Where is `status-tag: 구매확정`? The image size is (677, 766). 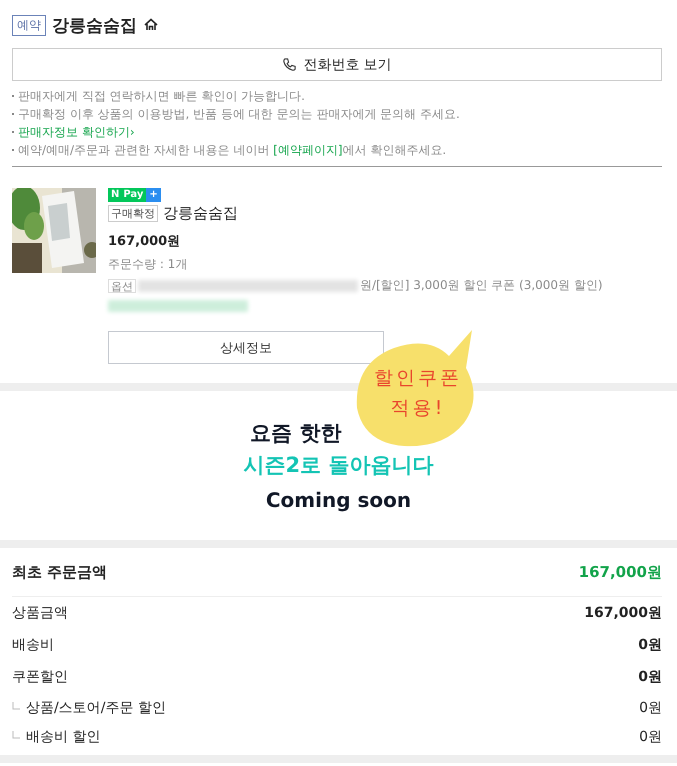
status-tag: 구매확정 is located at coordinates (133, 213).